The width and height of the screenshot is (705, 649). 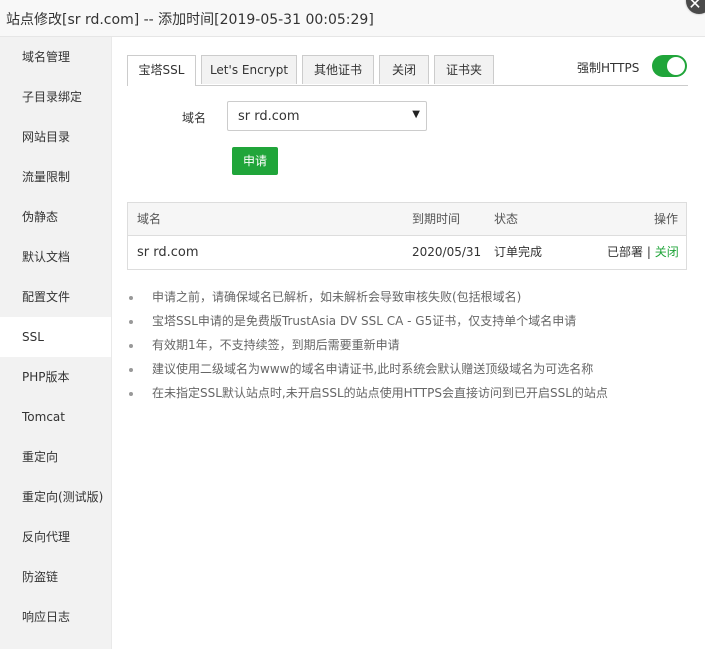 What do you see at coordinates (407, 219) in the screenshot?
I see `table-header: 域名 到期时间 状态 操作` at bounding box center [407, 219].